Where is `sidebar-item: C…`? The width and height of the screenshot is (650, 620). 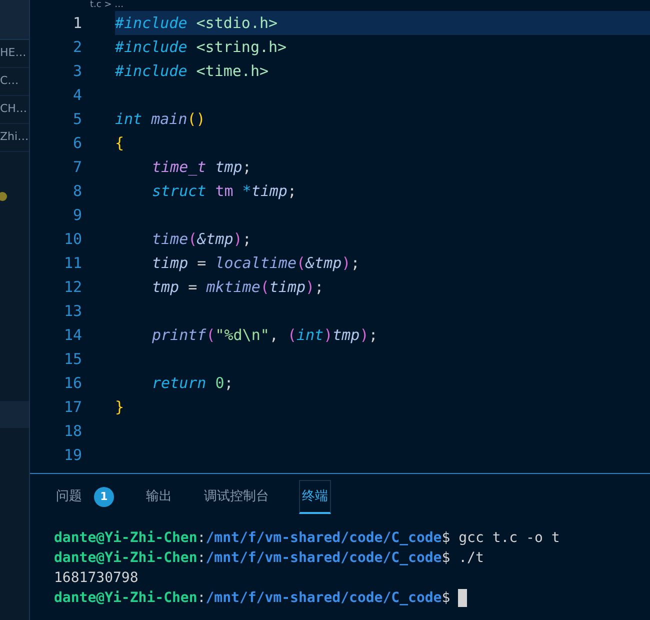
sidebar-item: C… is located at coordinates (14, 82).